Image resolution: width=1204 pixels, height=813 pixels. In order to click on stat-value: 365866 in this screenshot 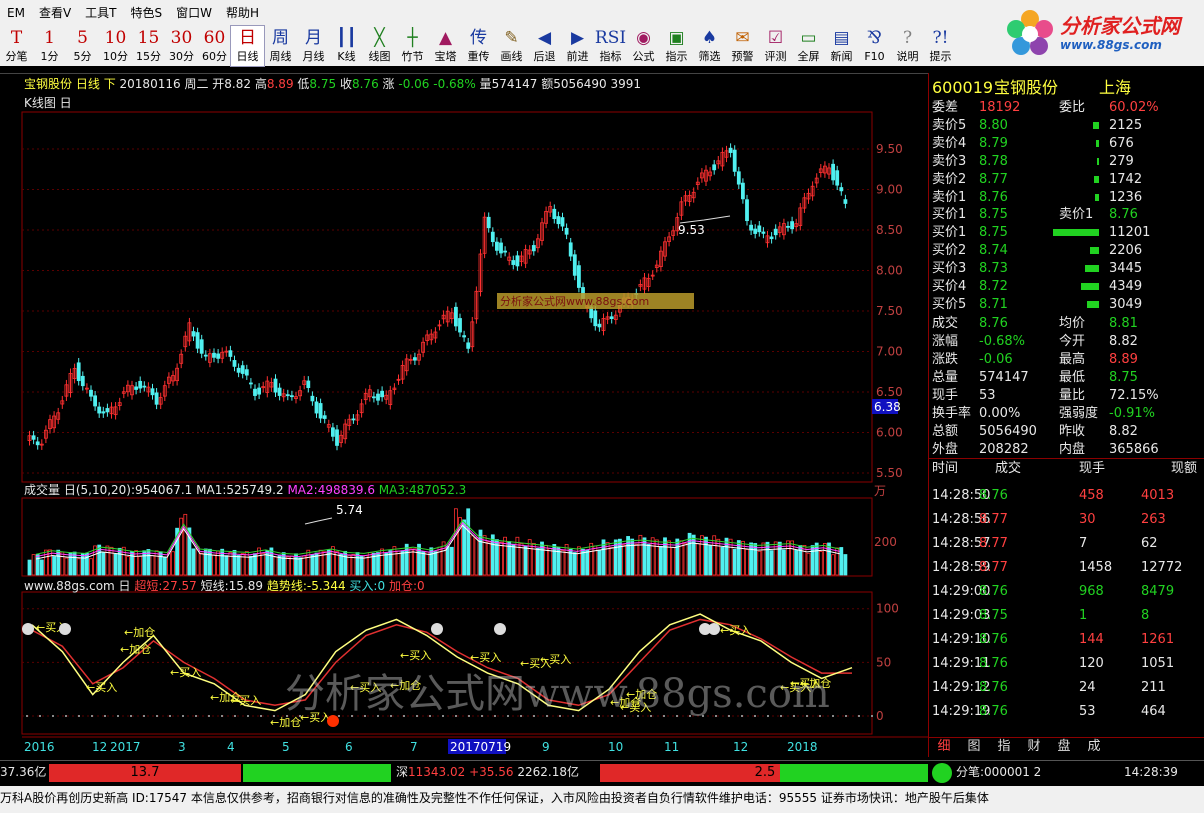, I will do `click(1134, 449)`.